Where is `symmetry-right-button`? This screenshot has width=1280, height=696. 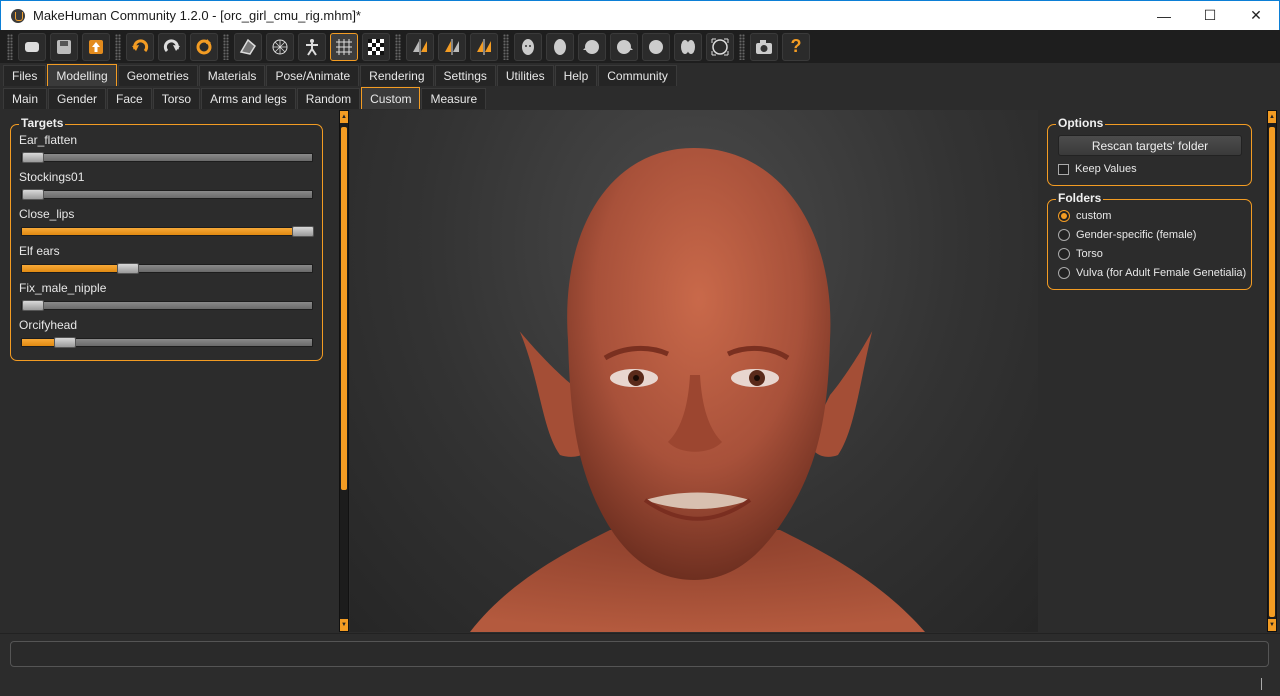 symmetry-right-button is located at coordinates (420, 46).